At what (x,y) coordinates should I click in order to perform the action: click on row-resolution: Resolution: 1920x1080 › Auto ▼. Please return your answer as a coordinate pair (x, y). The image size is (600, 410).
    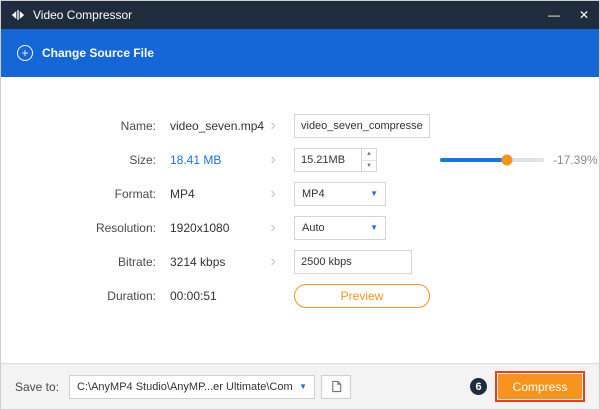
    Looking at the image, I should click on (300, 228).